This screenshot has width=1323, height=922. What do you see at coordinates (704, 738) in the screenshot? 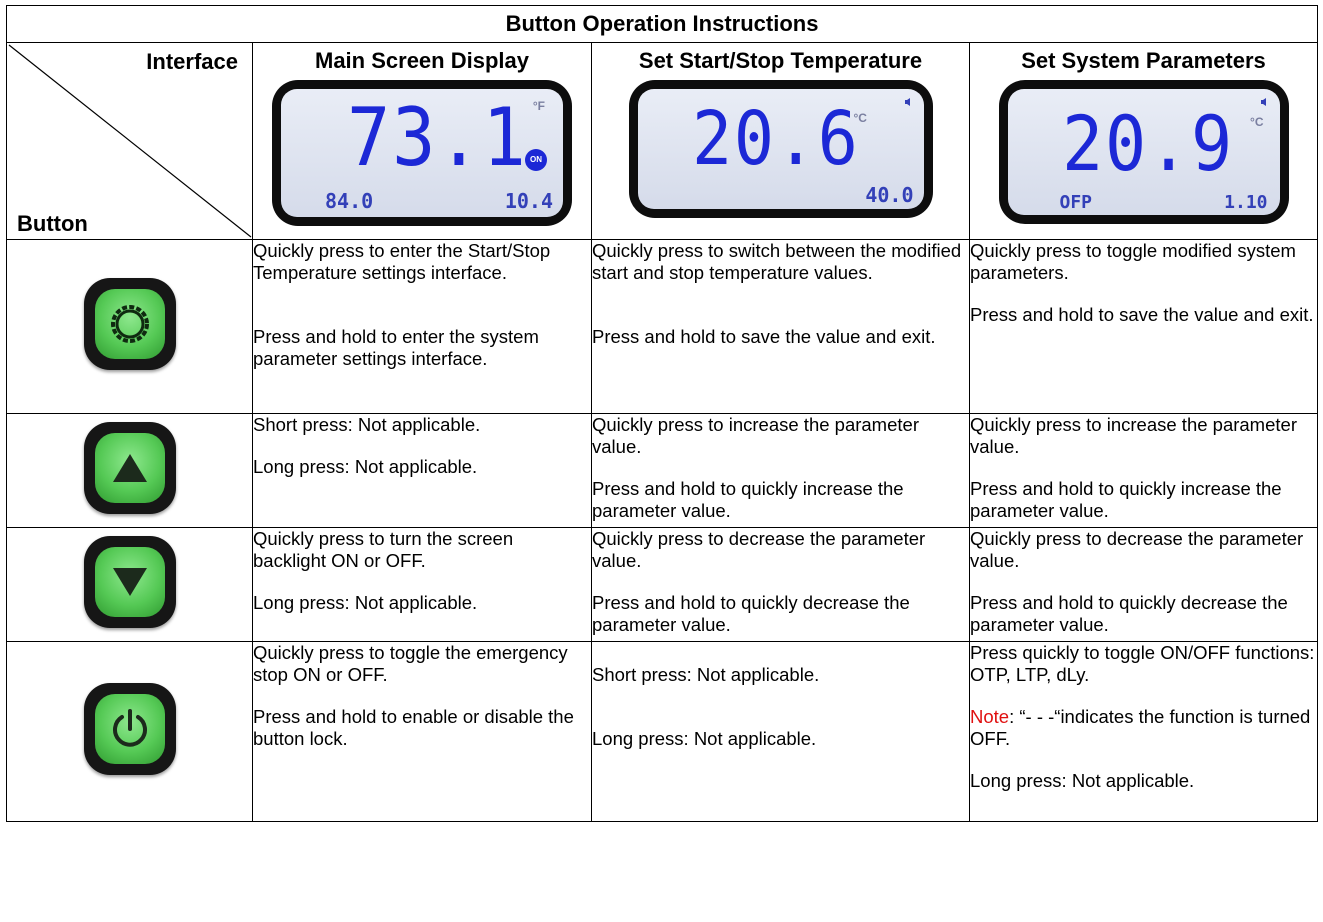
I see `power-startstop-long: Long press: Not applicable.` at bounding box center [704, 738].